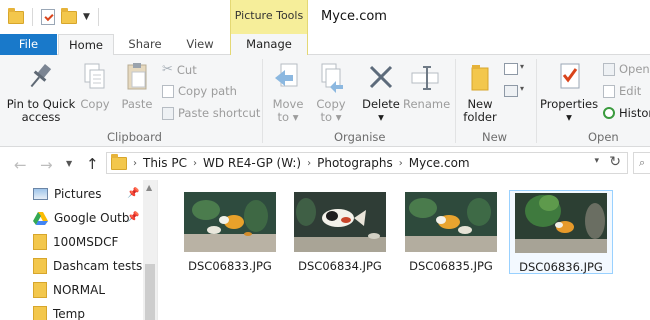 The height and width of the screenshot is (320, 650). Describe the element at coordinates (186, 69) in the screenshot. I see `cut-label: Cut` at that location.